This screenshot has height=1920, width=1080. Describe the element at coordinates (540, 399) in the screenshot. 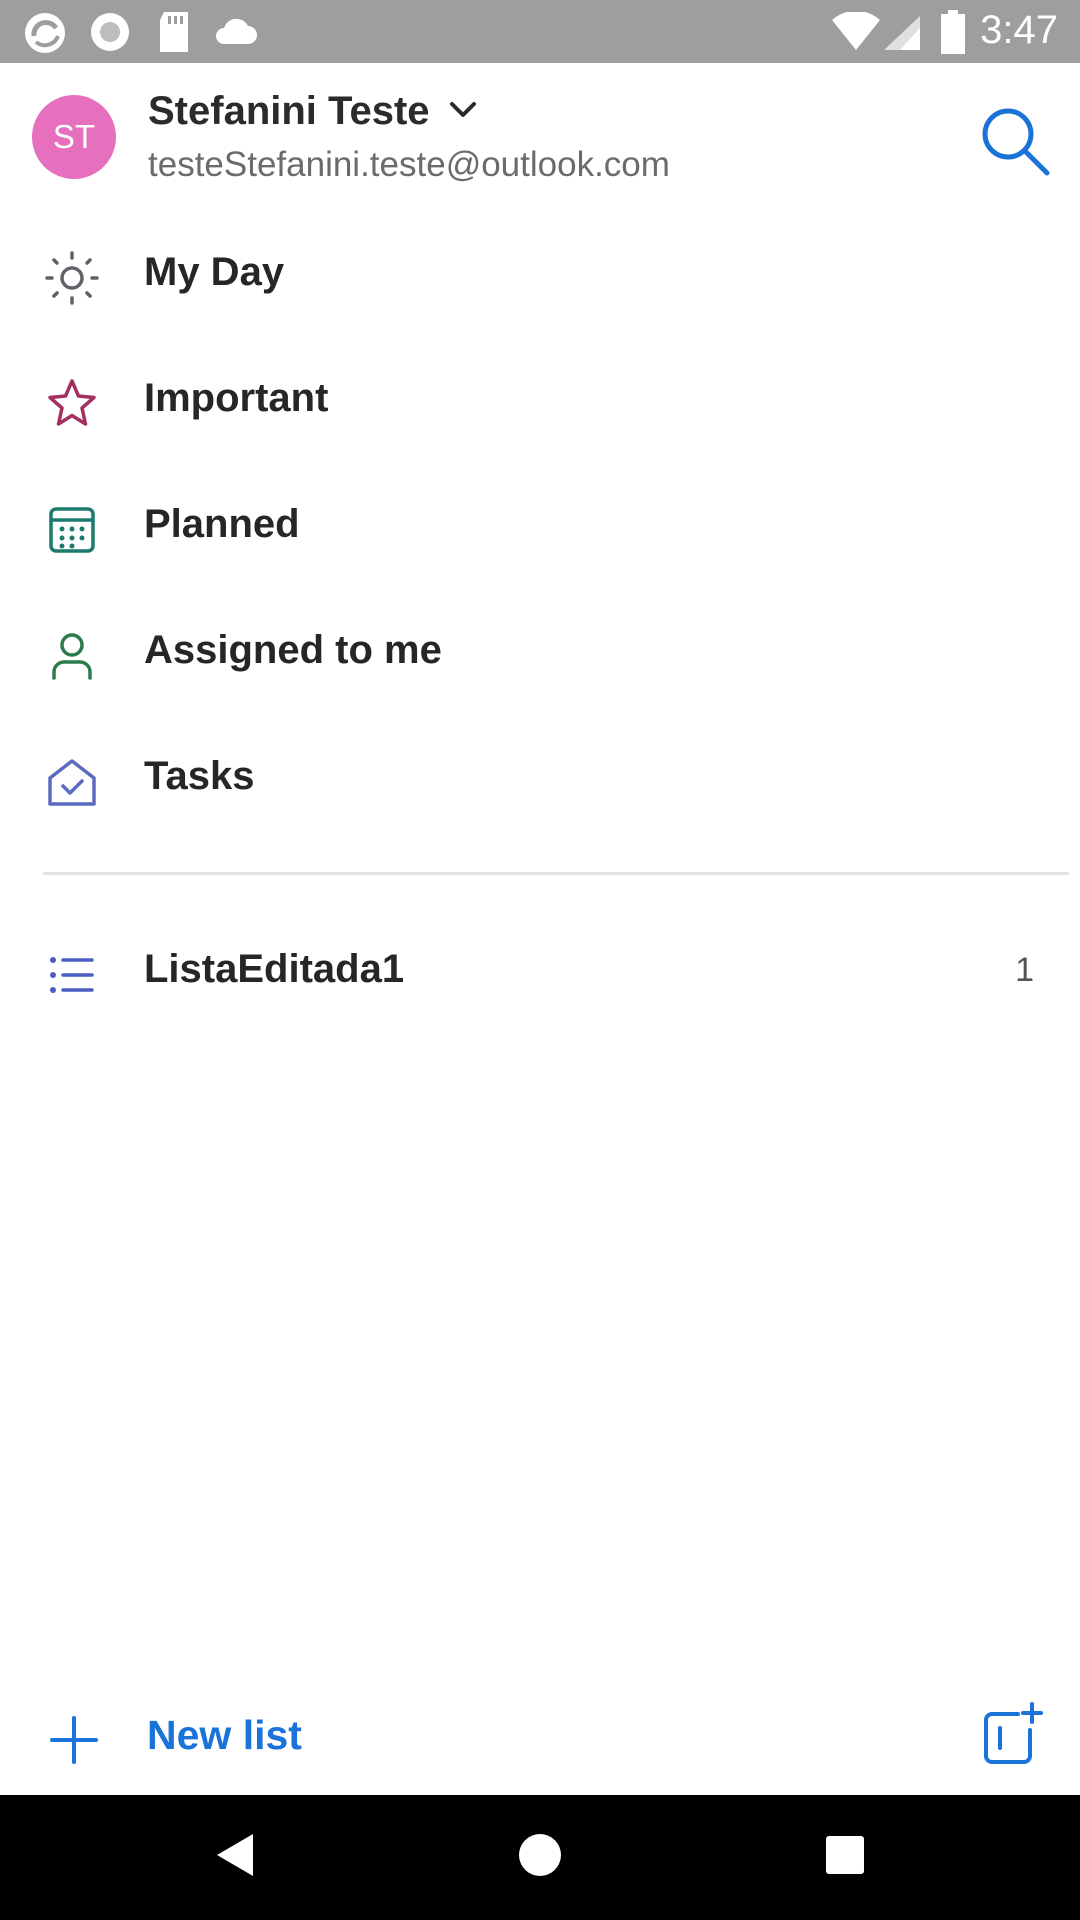

I see `nav-item-important: Important` at that location.